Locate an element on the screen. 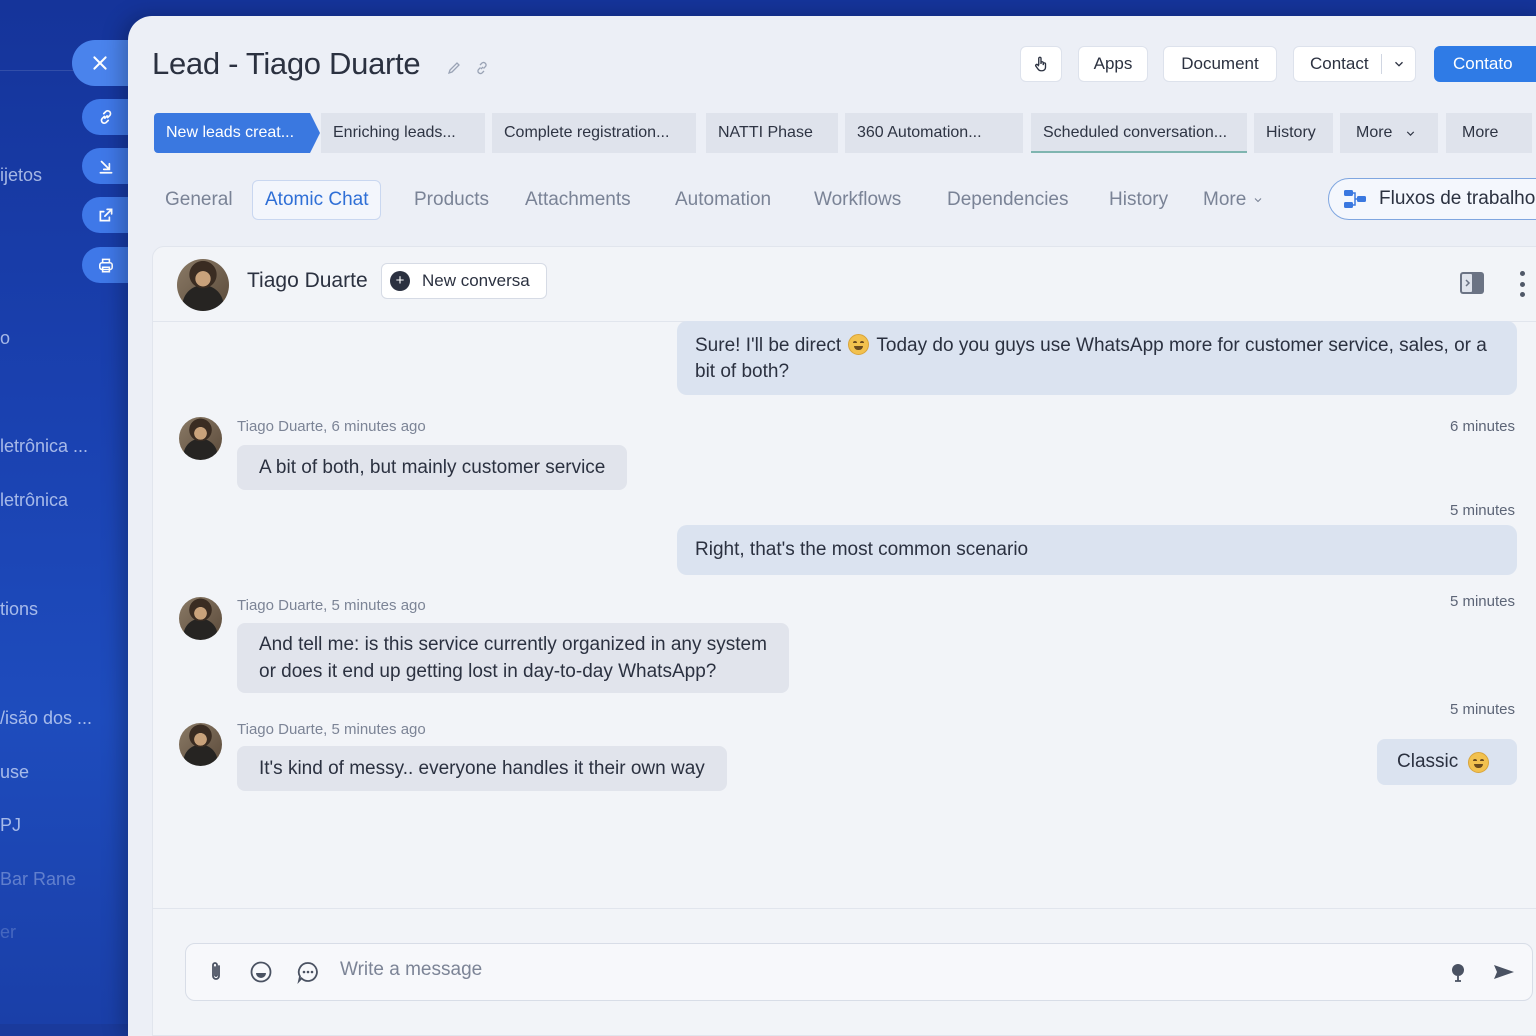  background-sidebar-item: er is located at coordinates (8, 932).